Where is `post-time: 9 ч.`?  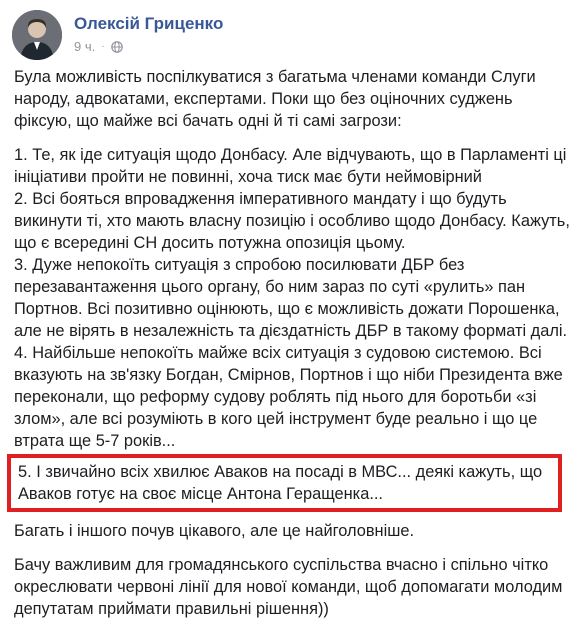 post-time: 9 ч. is located at coordinates (84, 46).